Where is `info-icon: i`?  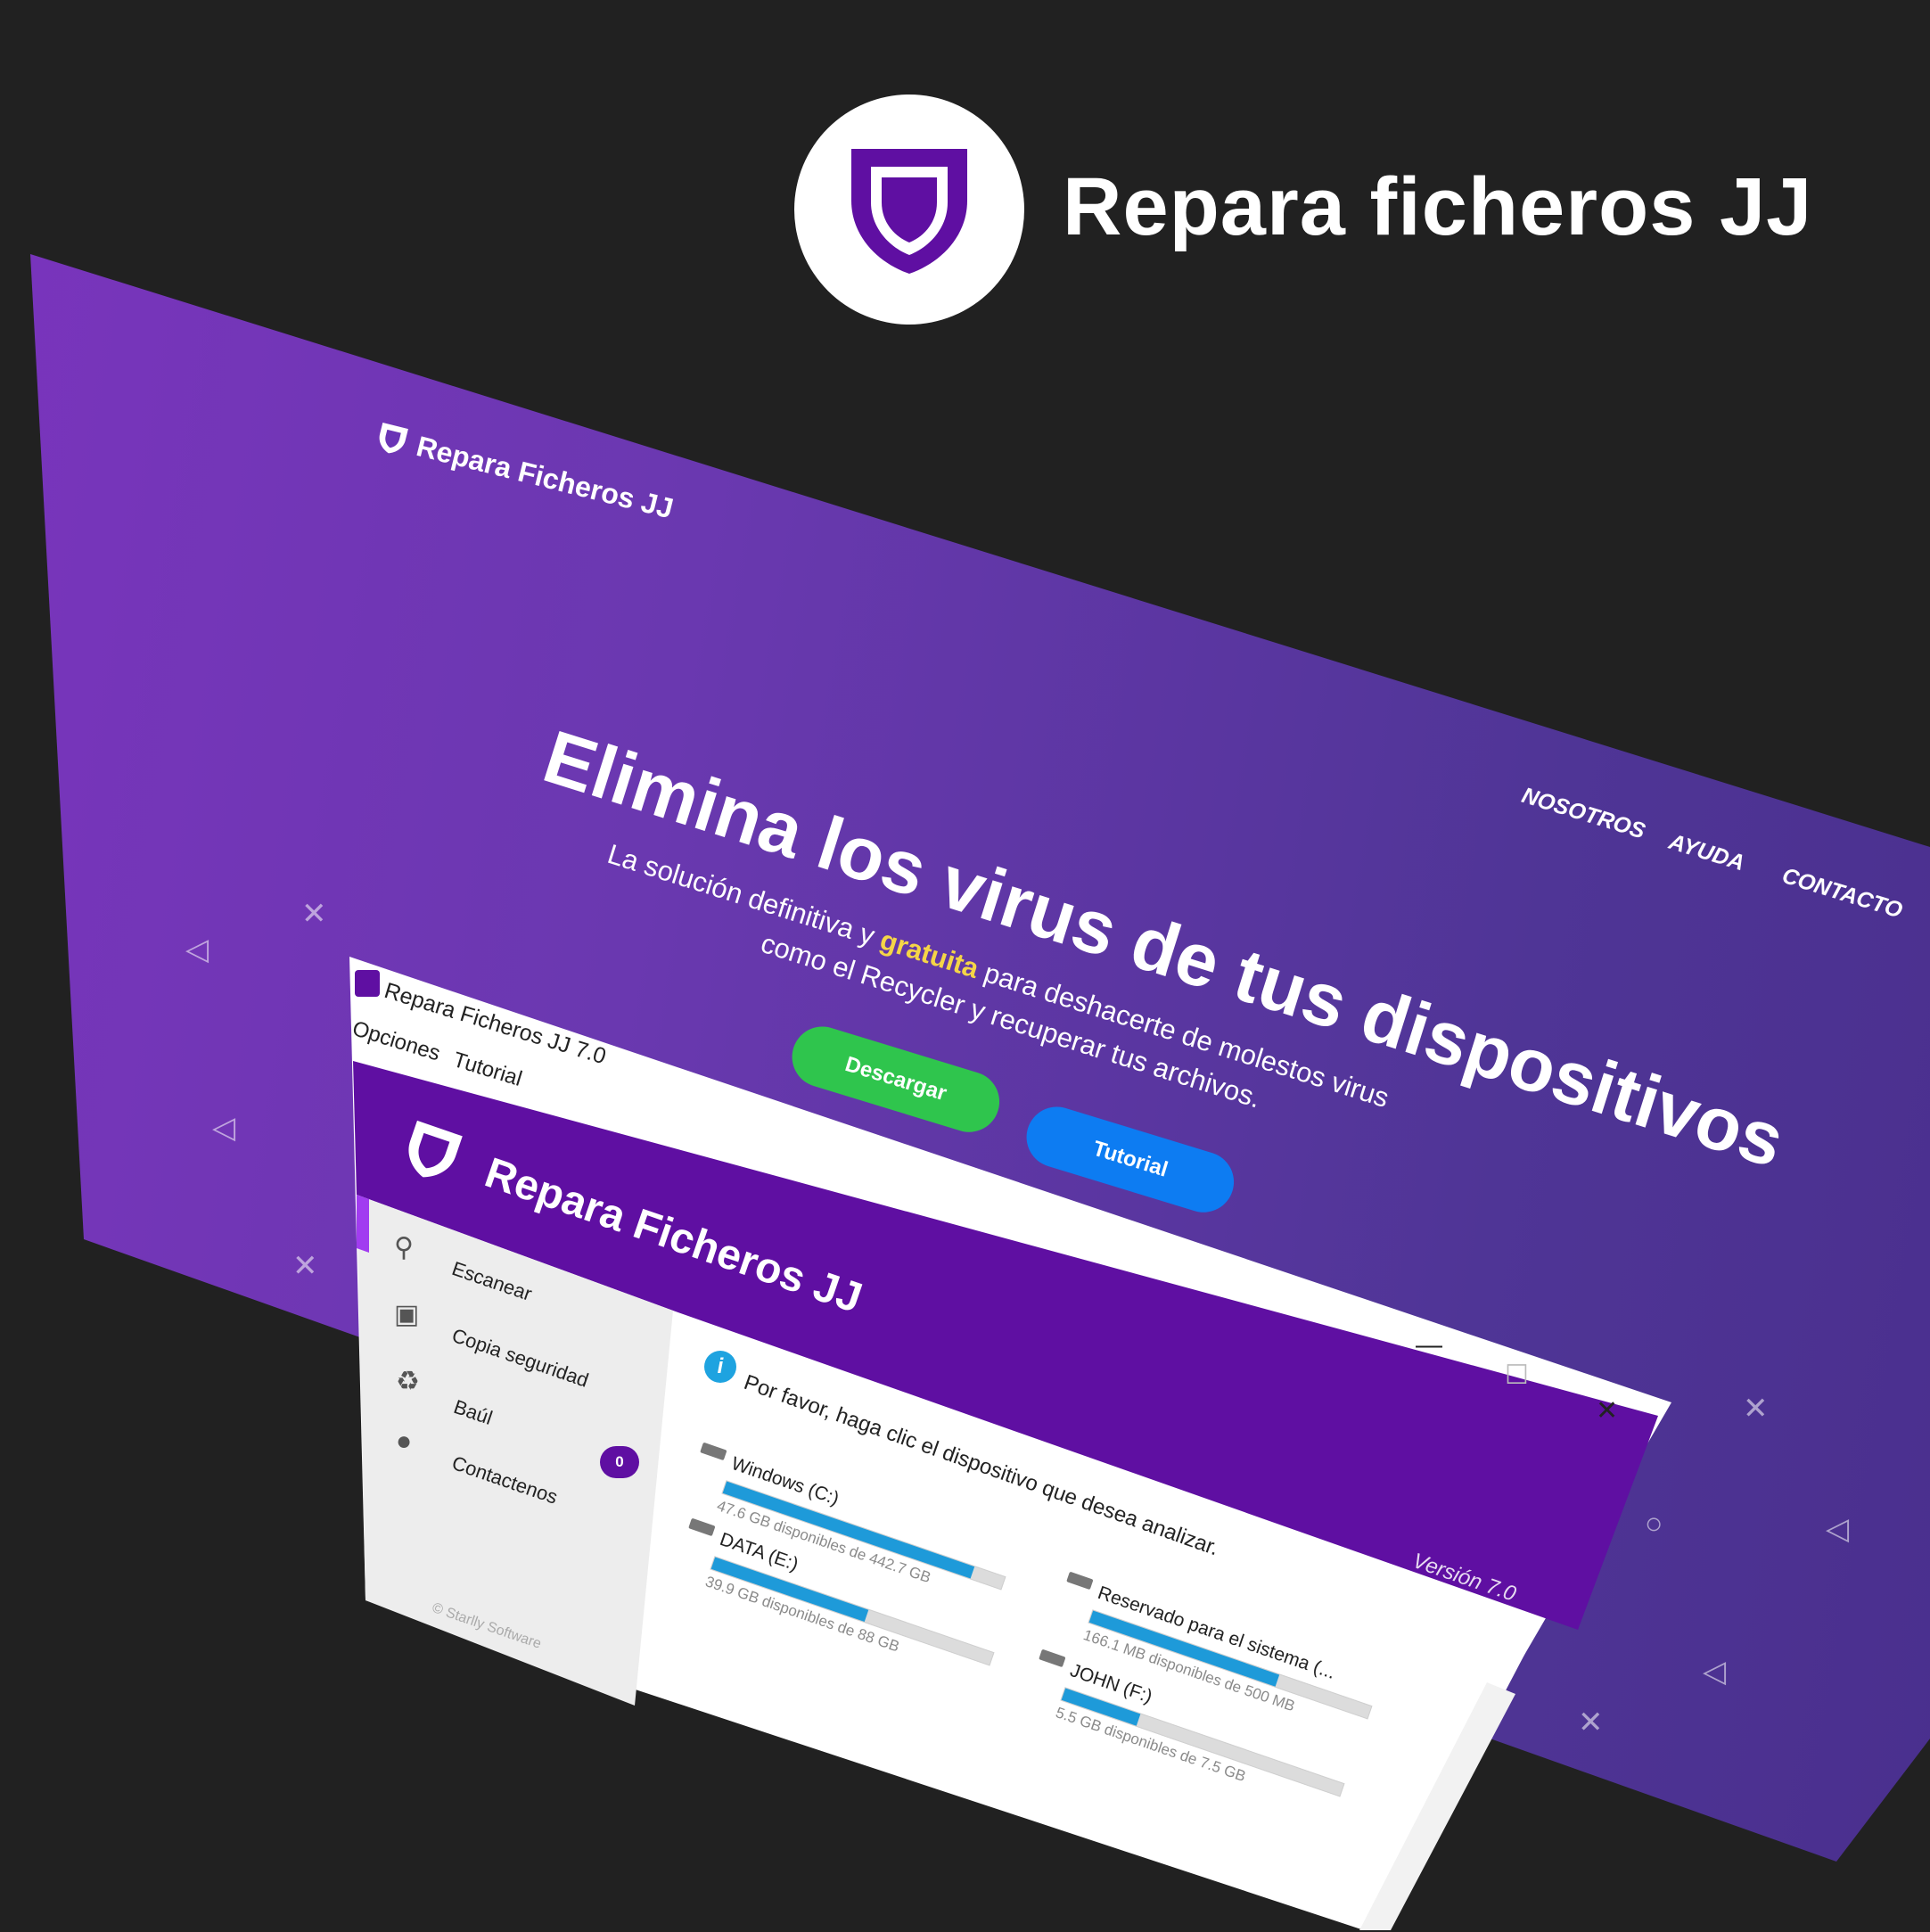
info-icon: i is located at coordinates (720, 1367).